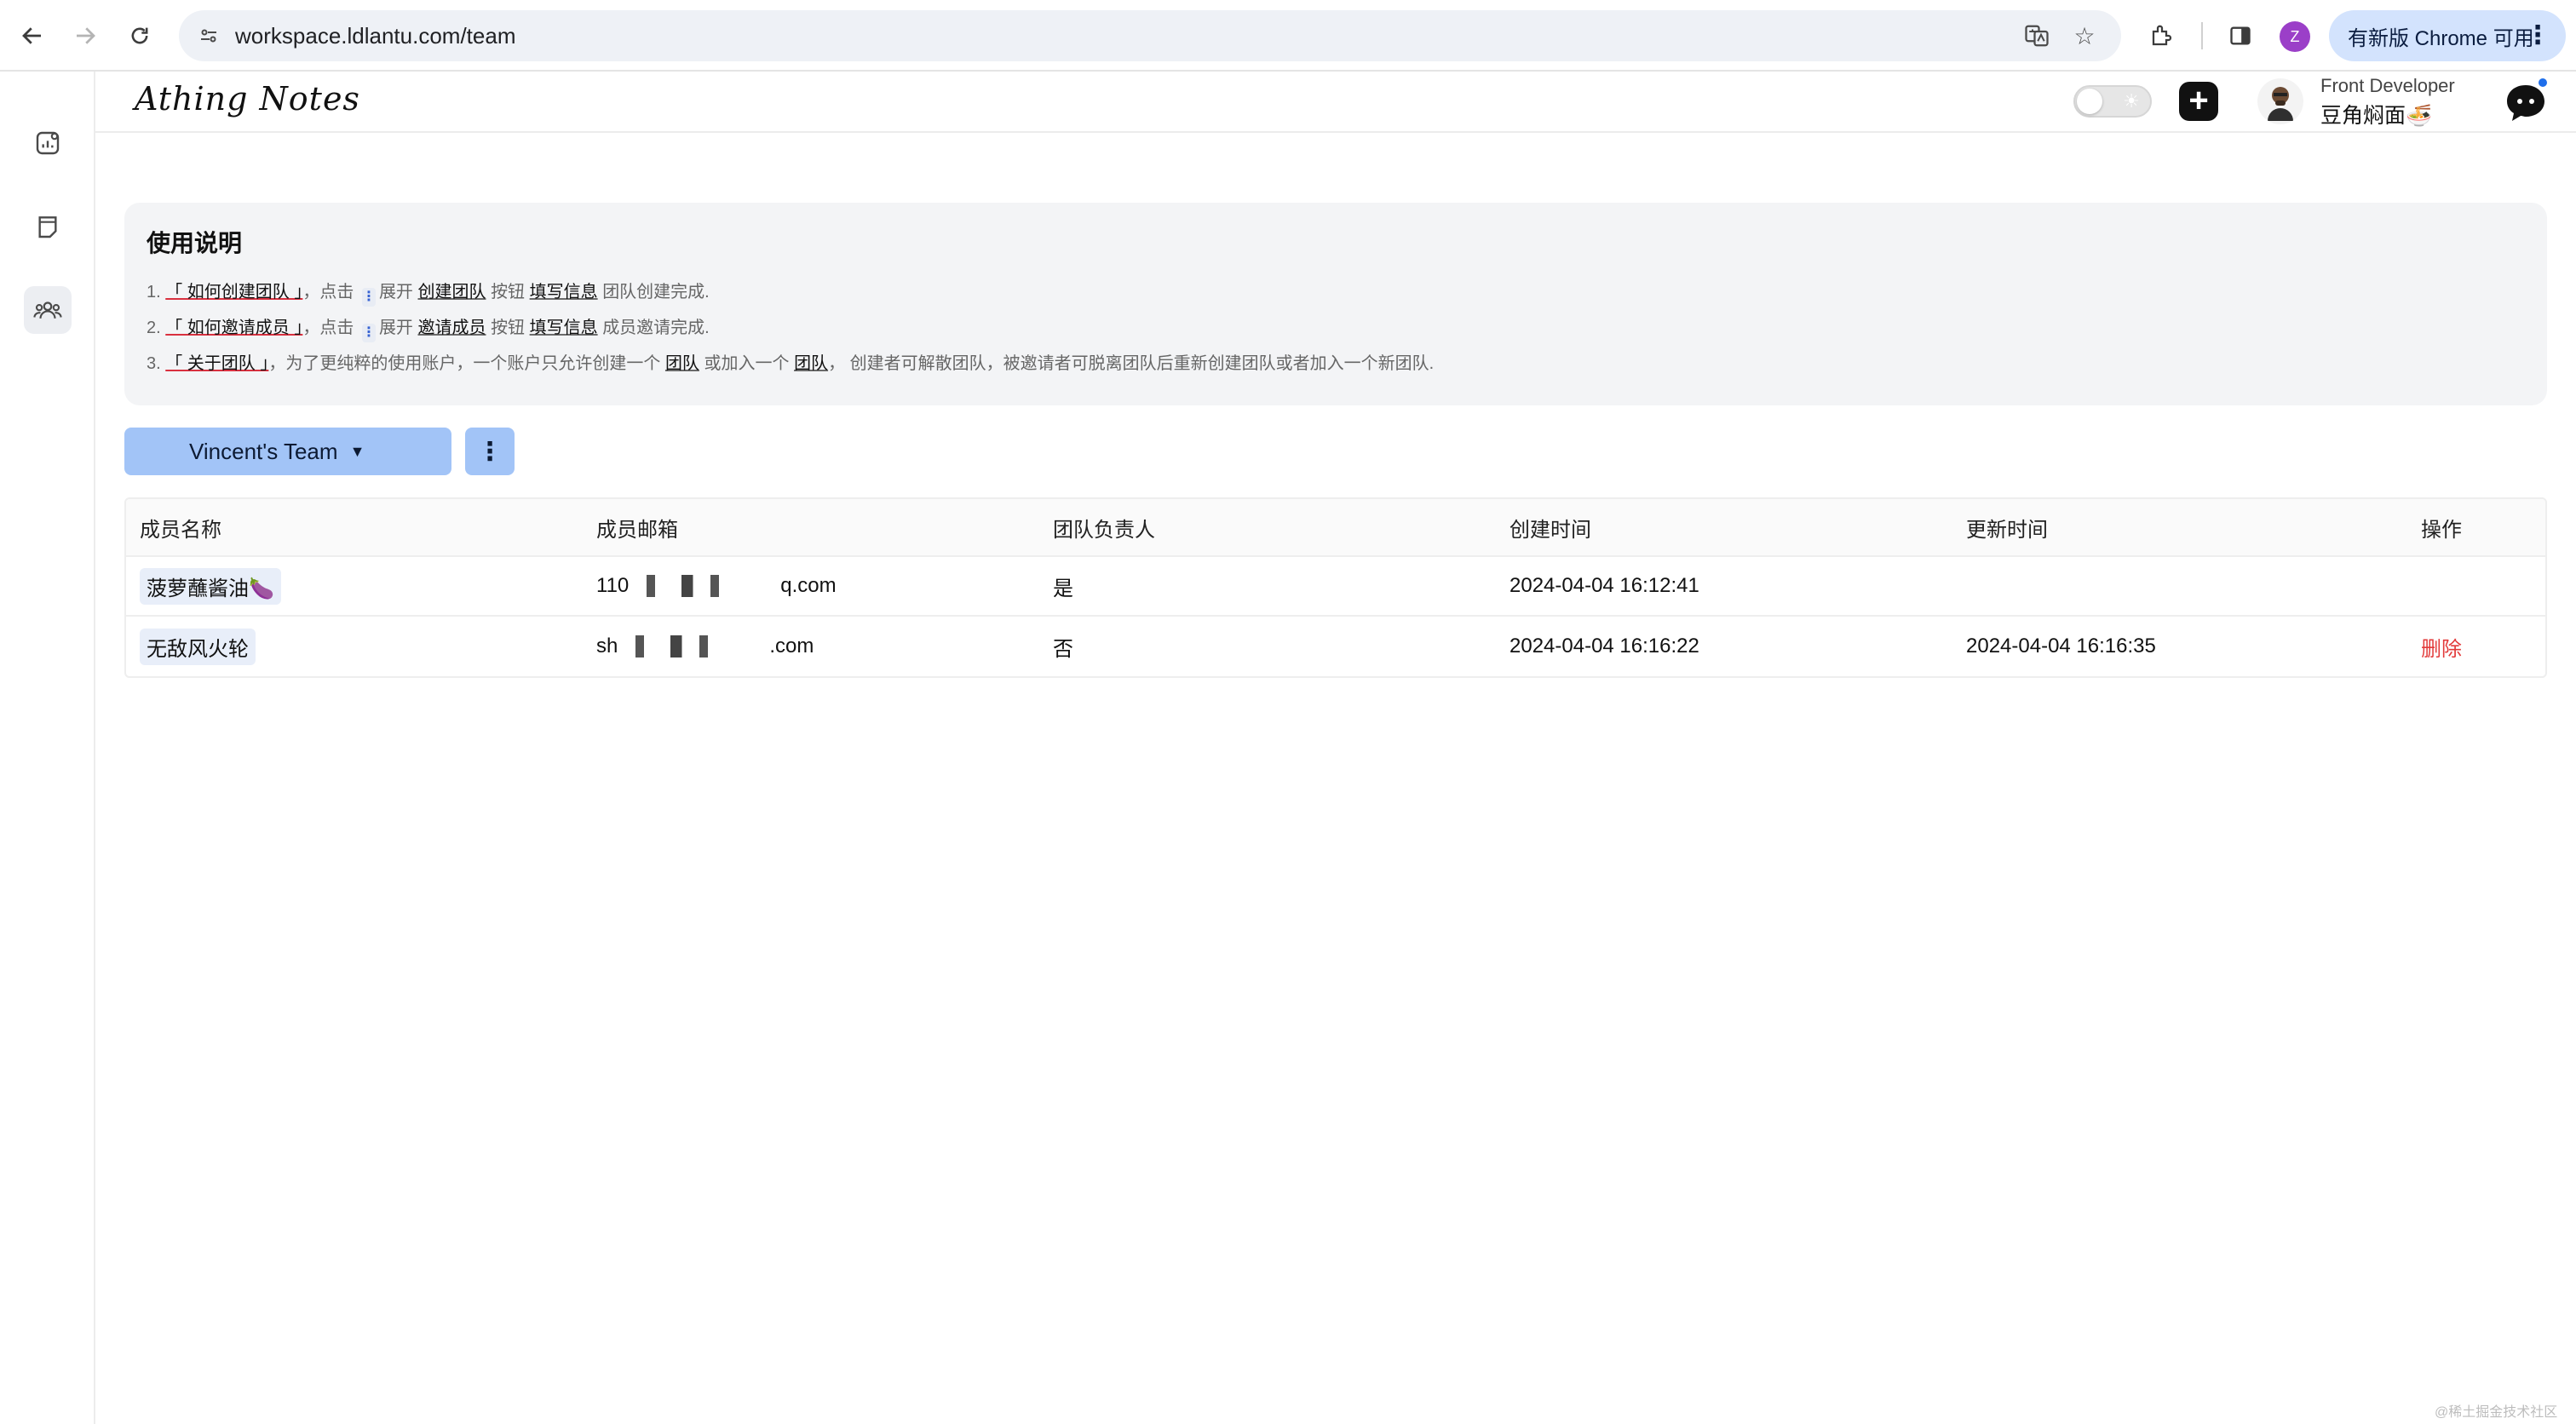 Image resolution: width=2576 pixels, height=1424 pixels. What do you see at coordinates (490, 452) in the screenshot?
I see `team-actions-button: ⋮` at bounding box center [490, 452].